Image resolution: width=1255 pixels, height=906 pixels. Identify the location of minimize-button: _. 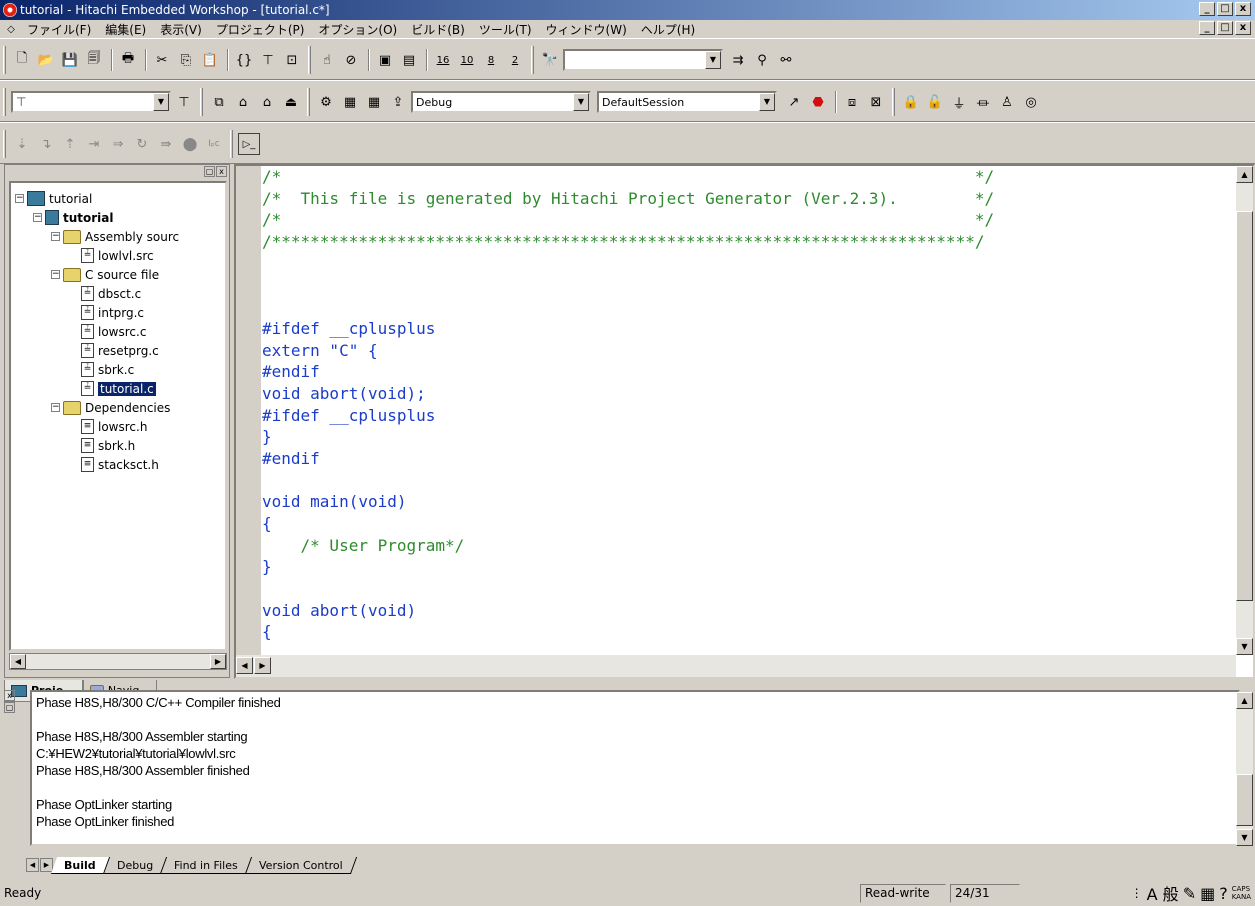
(1207, 9).